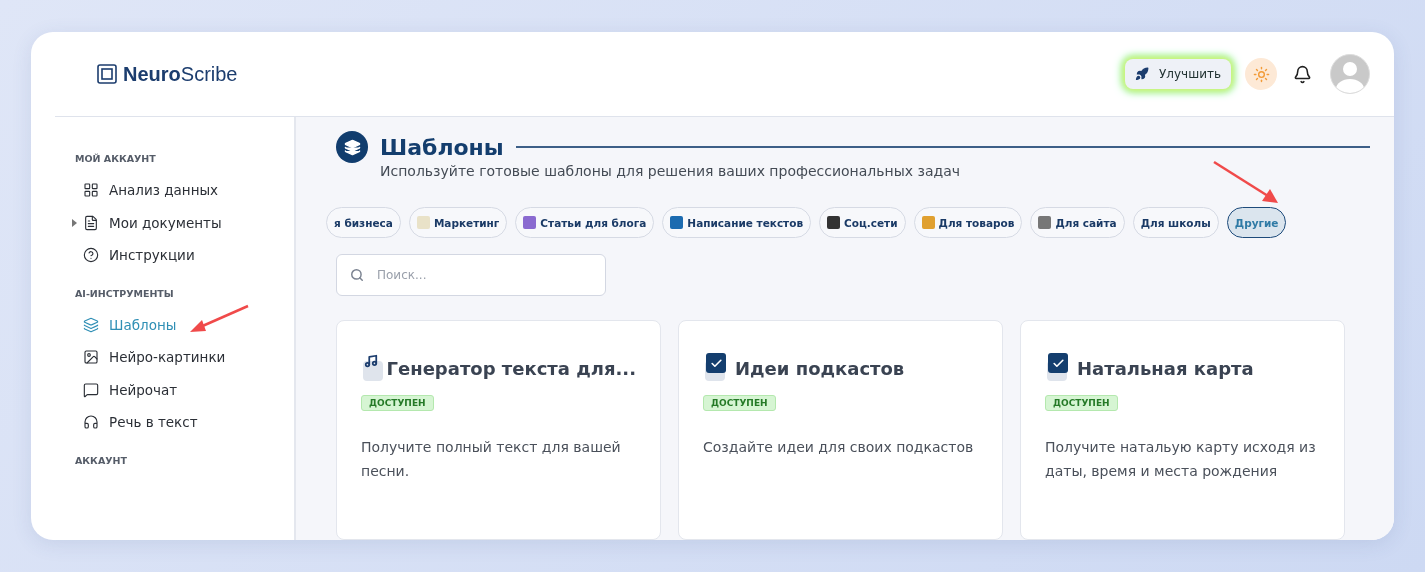 The image size is (1425, 572). I want to click on category-chip: Для школы, so click(1175, 222).